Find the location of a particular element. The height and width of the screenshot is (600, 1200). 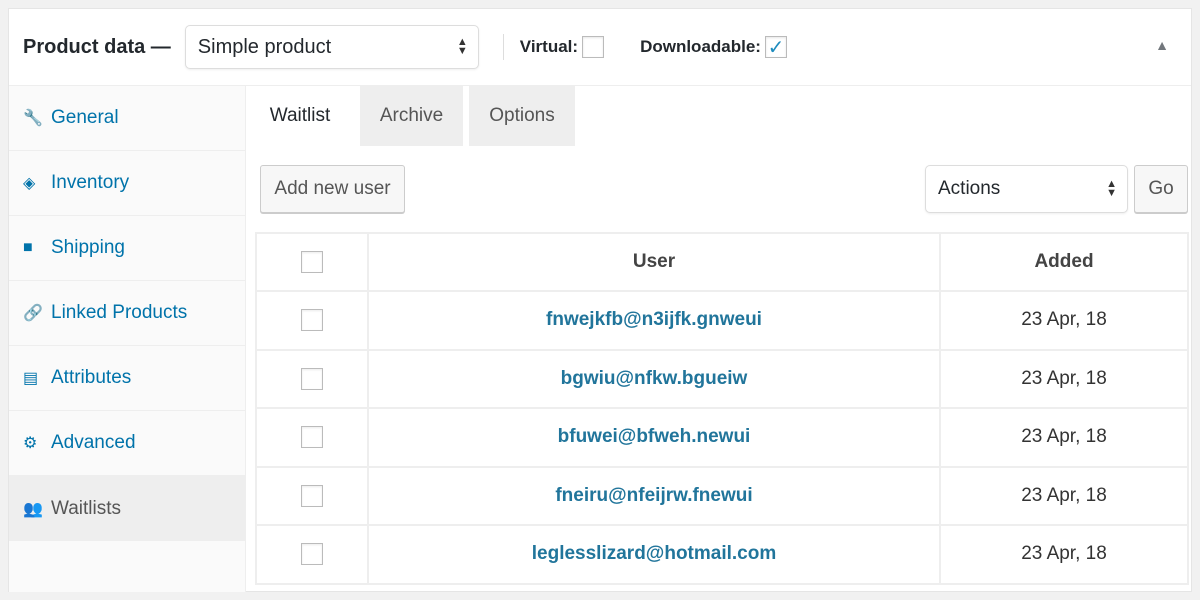

sidebar-item-advanced: ⚙ Advanced is located at coordinates (127, 443).